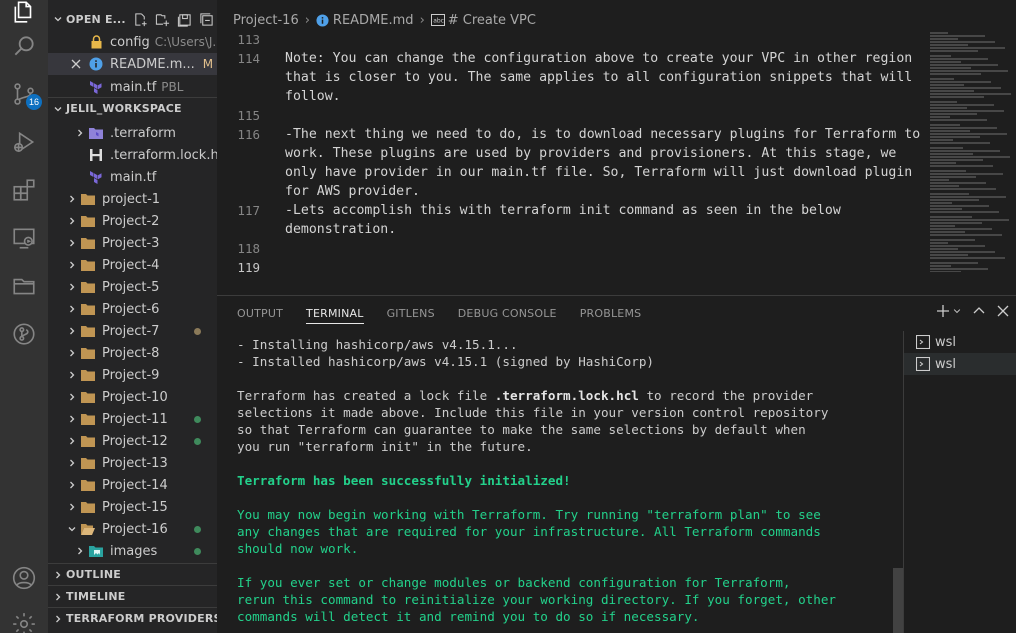  I want to click on tree-item-folder: Project-3, so click(132, 243).